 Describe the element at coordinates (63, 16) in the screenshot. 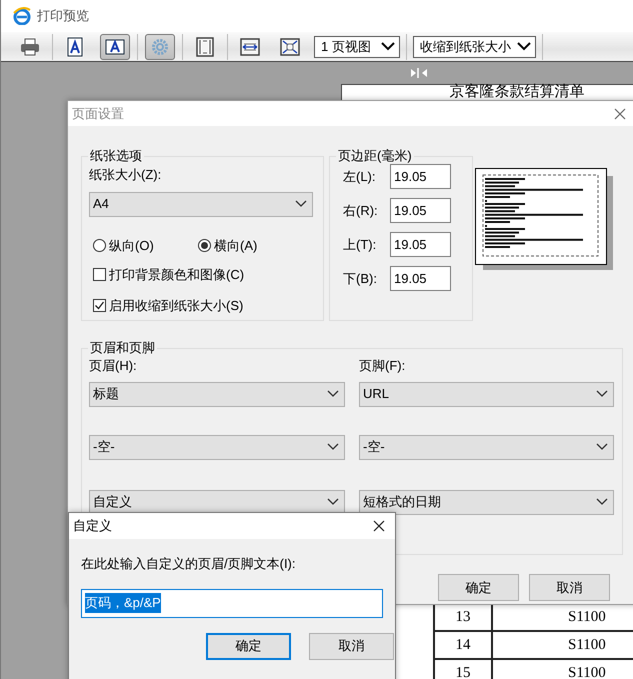

I see `window-title: 打印预览` at that location.